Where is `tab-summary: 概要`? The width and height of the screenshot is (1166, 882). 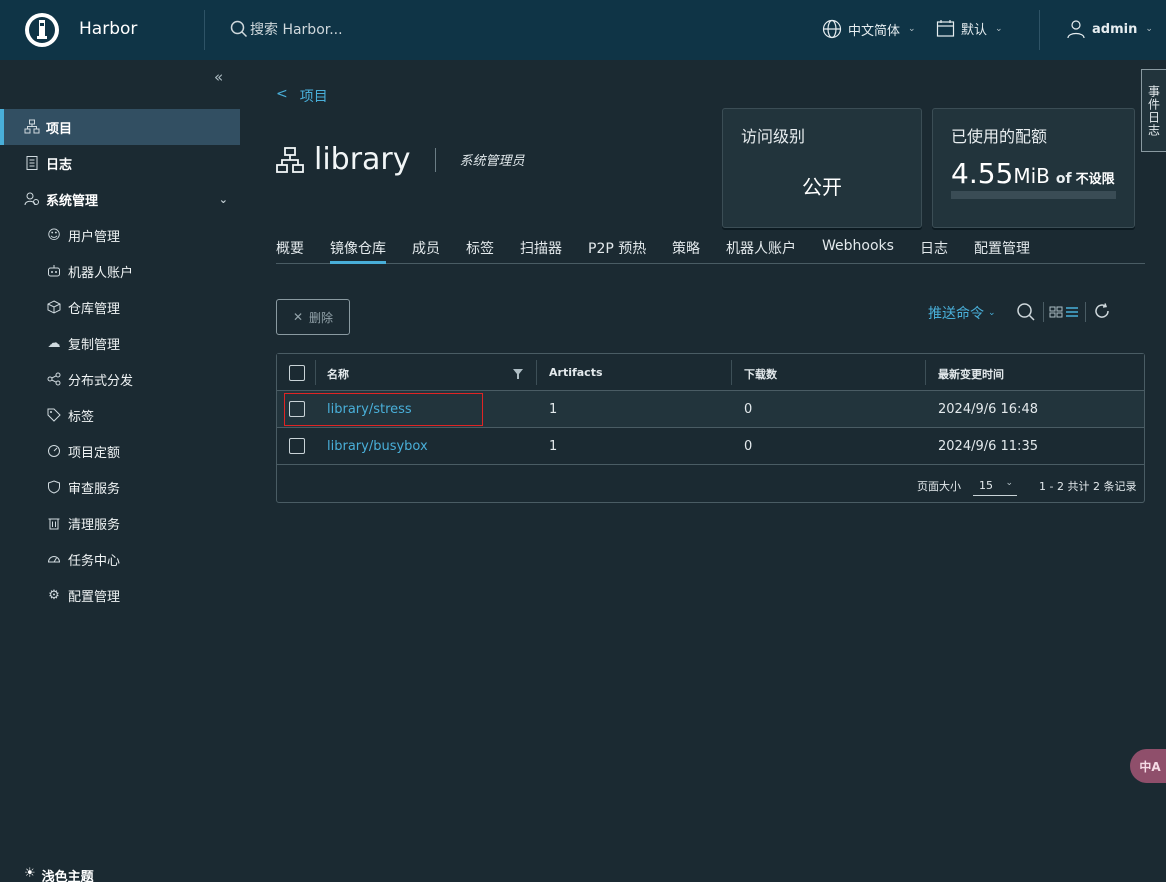
tab-summary: 概要 is located at coordinates (290, 251).